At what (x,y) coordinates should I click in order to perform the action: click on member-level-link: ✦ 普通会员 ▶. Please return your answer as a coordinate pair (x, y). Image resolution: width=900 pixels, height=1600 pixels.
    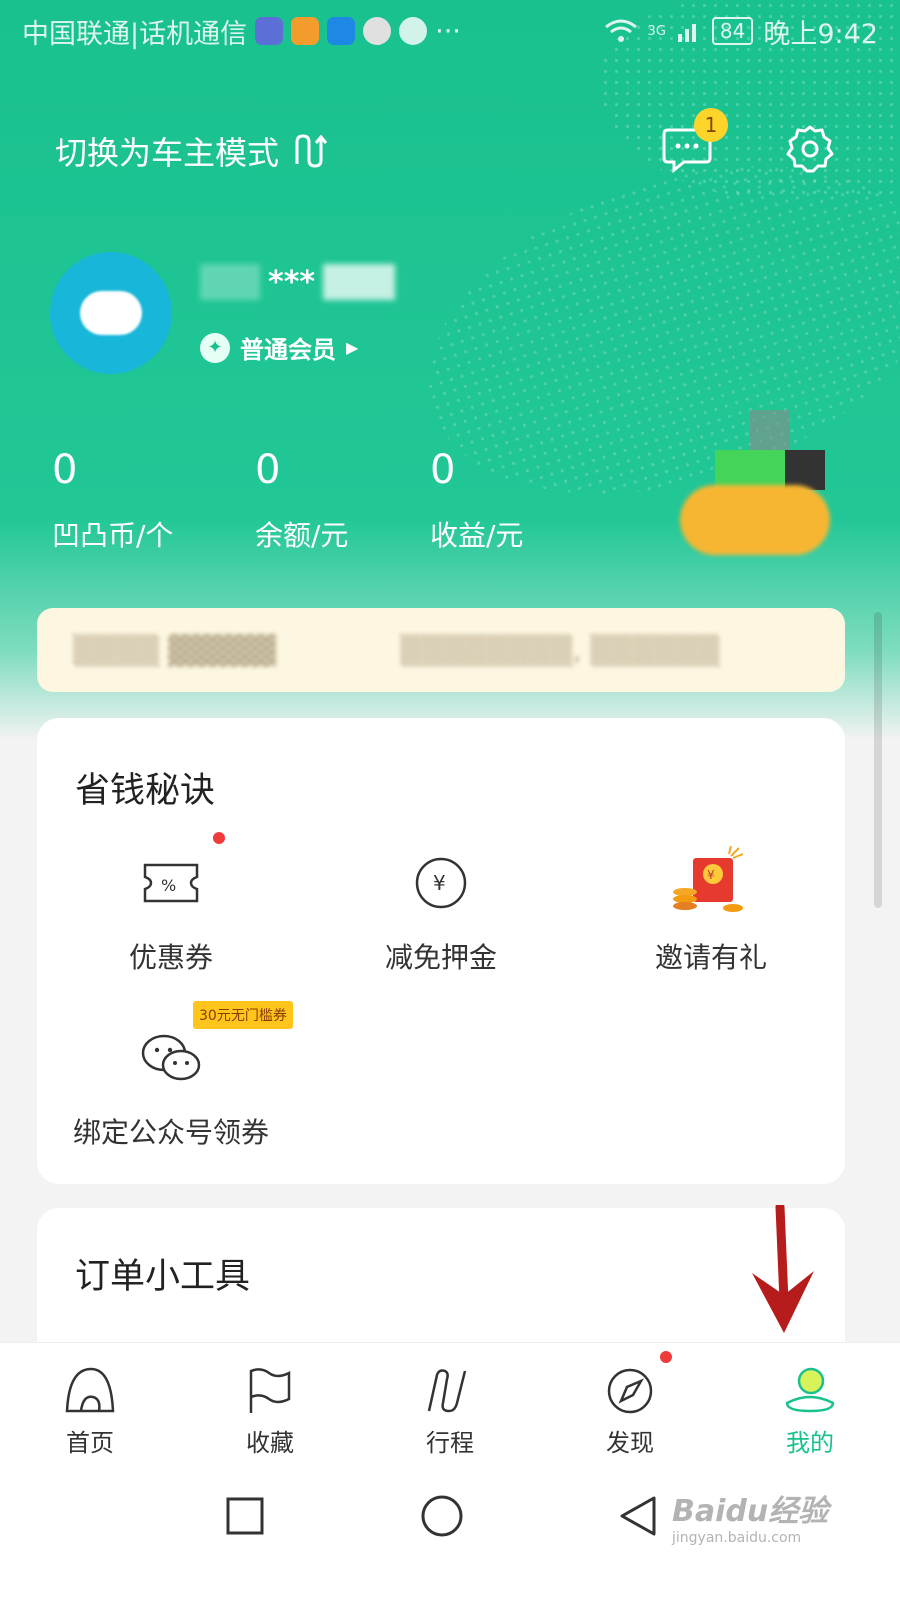
    Looking at the image, I should click on (279, 347).